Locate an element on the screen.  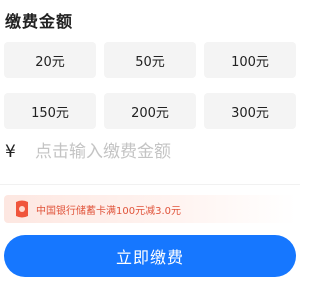
amount-option-200: 200元 is located at coordinates (150, 111).